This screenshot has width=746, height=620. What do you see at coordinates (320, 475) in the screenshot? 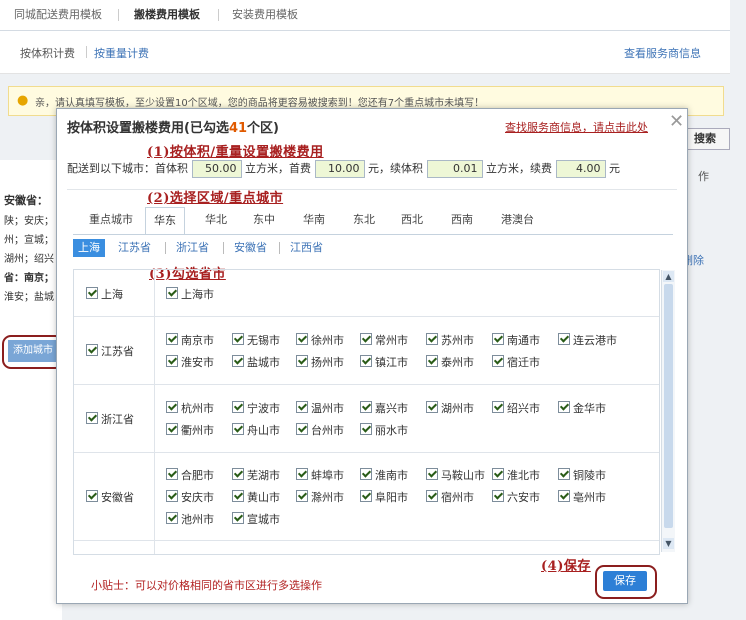
I see `city-checkbox: 蚌埠市` at bounding box center [320, 475].